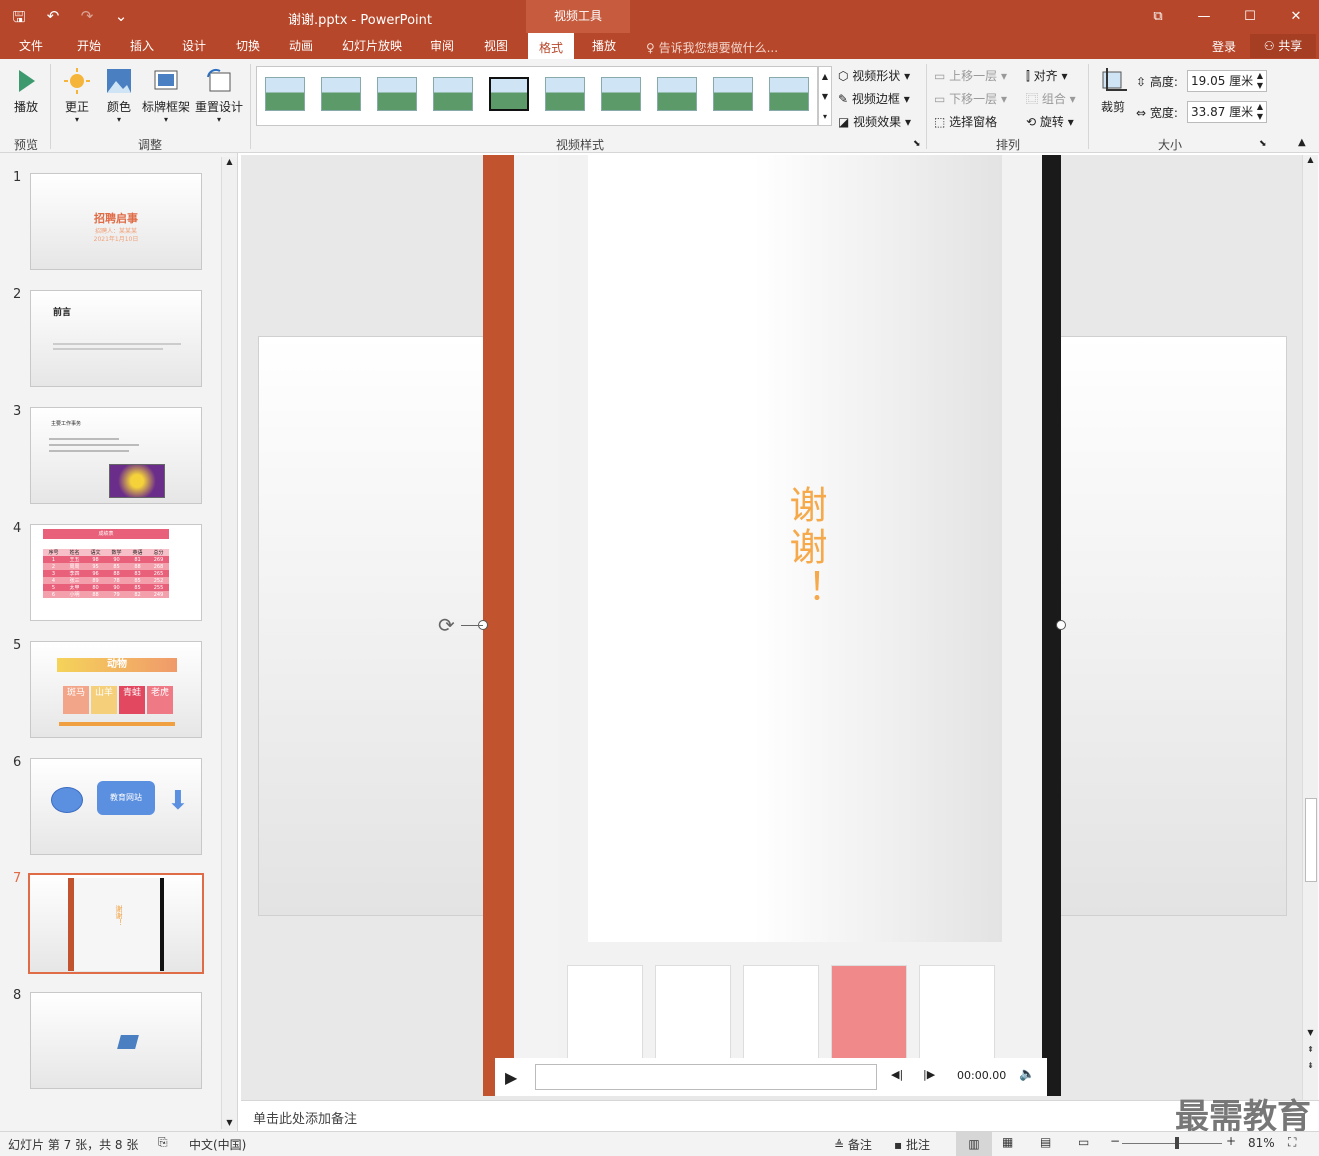  Describe the element at coordinates (1310, 1049) in the screenshot. I see `prev-slide-icon: ⇞` at that location.